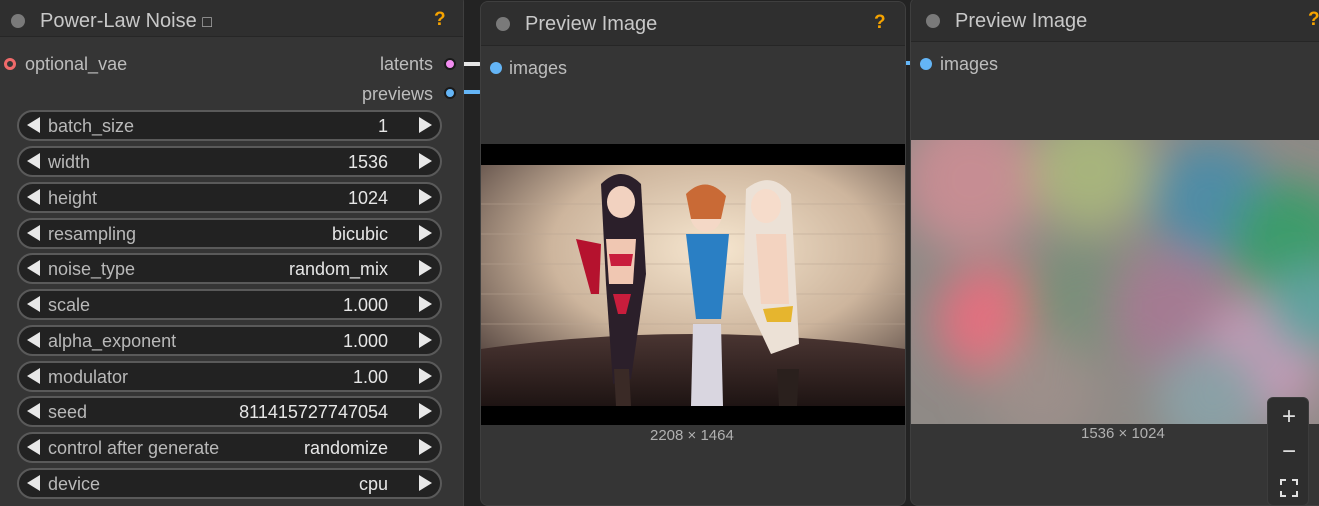 The image size is (1319, 506). What do you see at coordinates (229, 268) in the screenshot?
I see `widget-noise-type: noise_type random_mix` at bounding box center [229, 268].